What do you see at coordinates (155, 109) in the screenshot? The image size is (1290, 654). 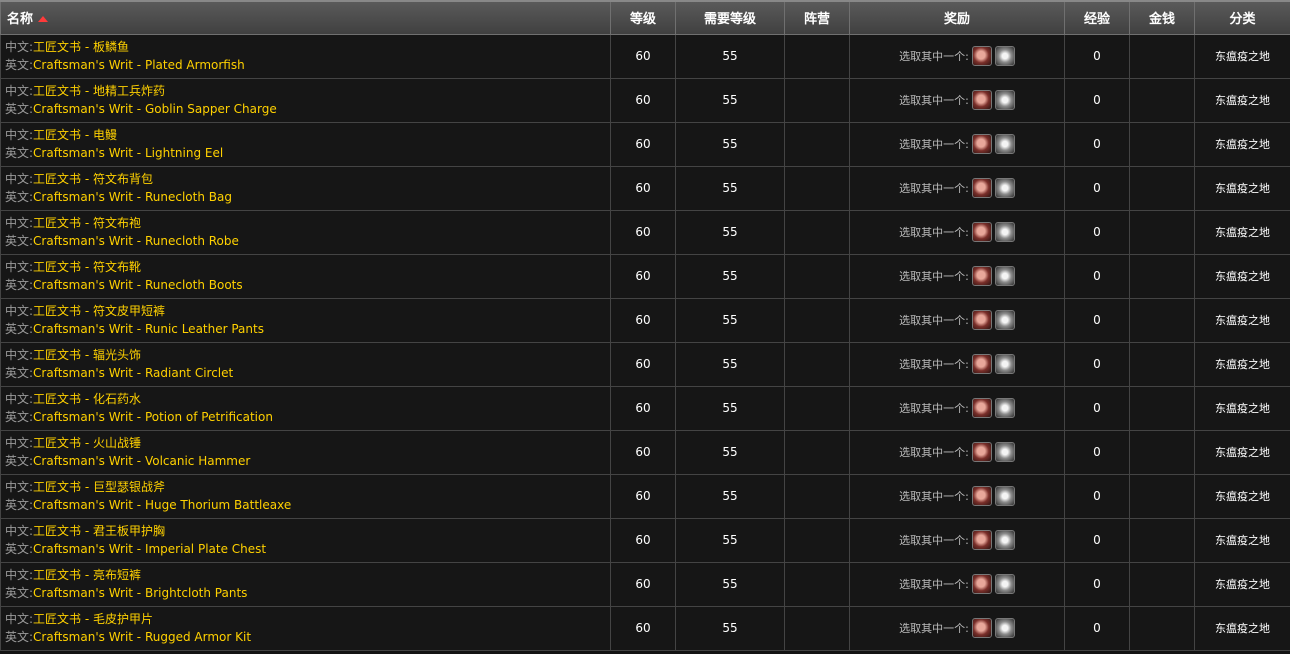 I see `quest-name-en-link: Craftsman's Writ - Goblin Sapper Charge` at bounding box center [155, 109].